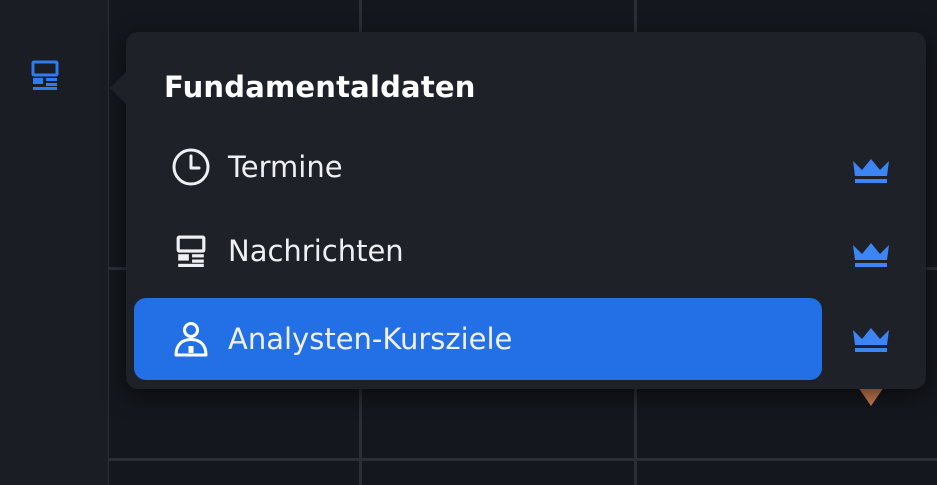 The image size is (937, 485). I want to click on menu-item-termine: Termine, so click(478, 167).